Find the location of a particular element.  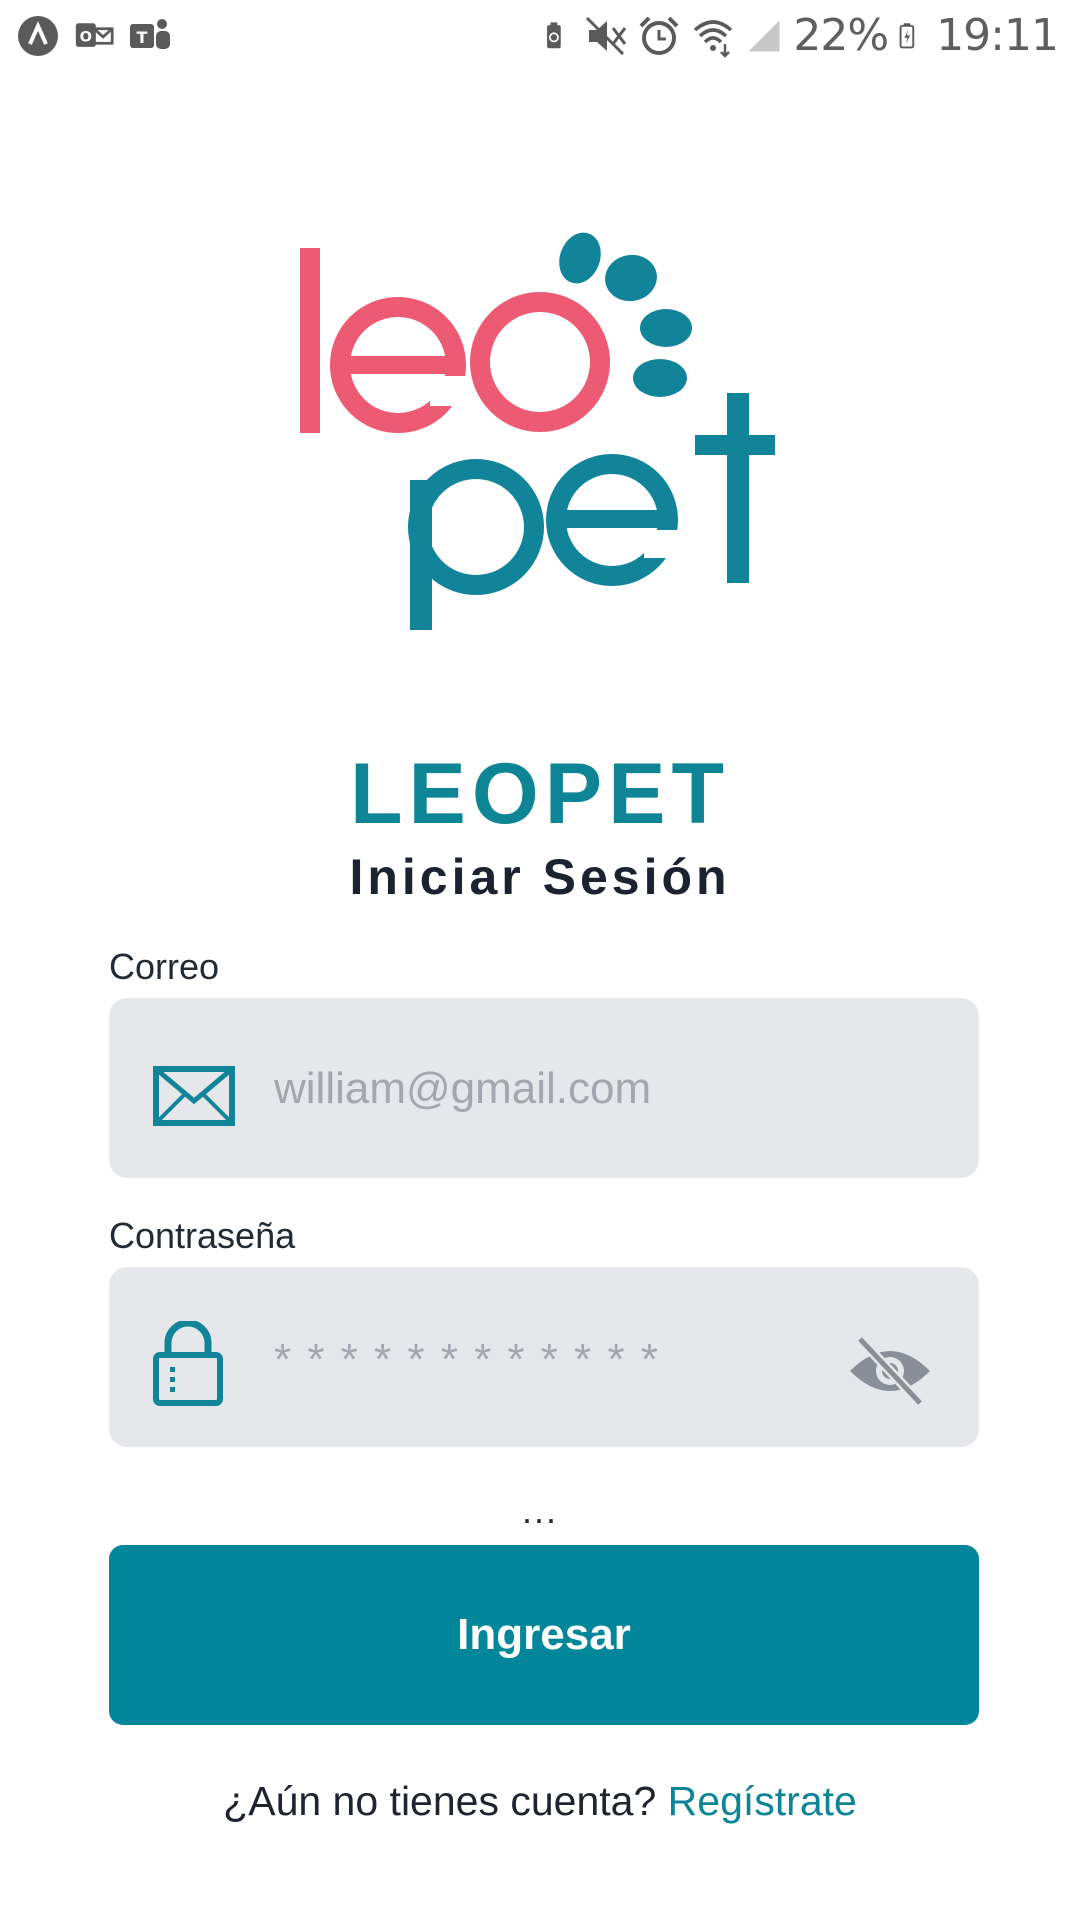

logo-letter-t is located at coordinates (735, 488).